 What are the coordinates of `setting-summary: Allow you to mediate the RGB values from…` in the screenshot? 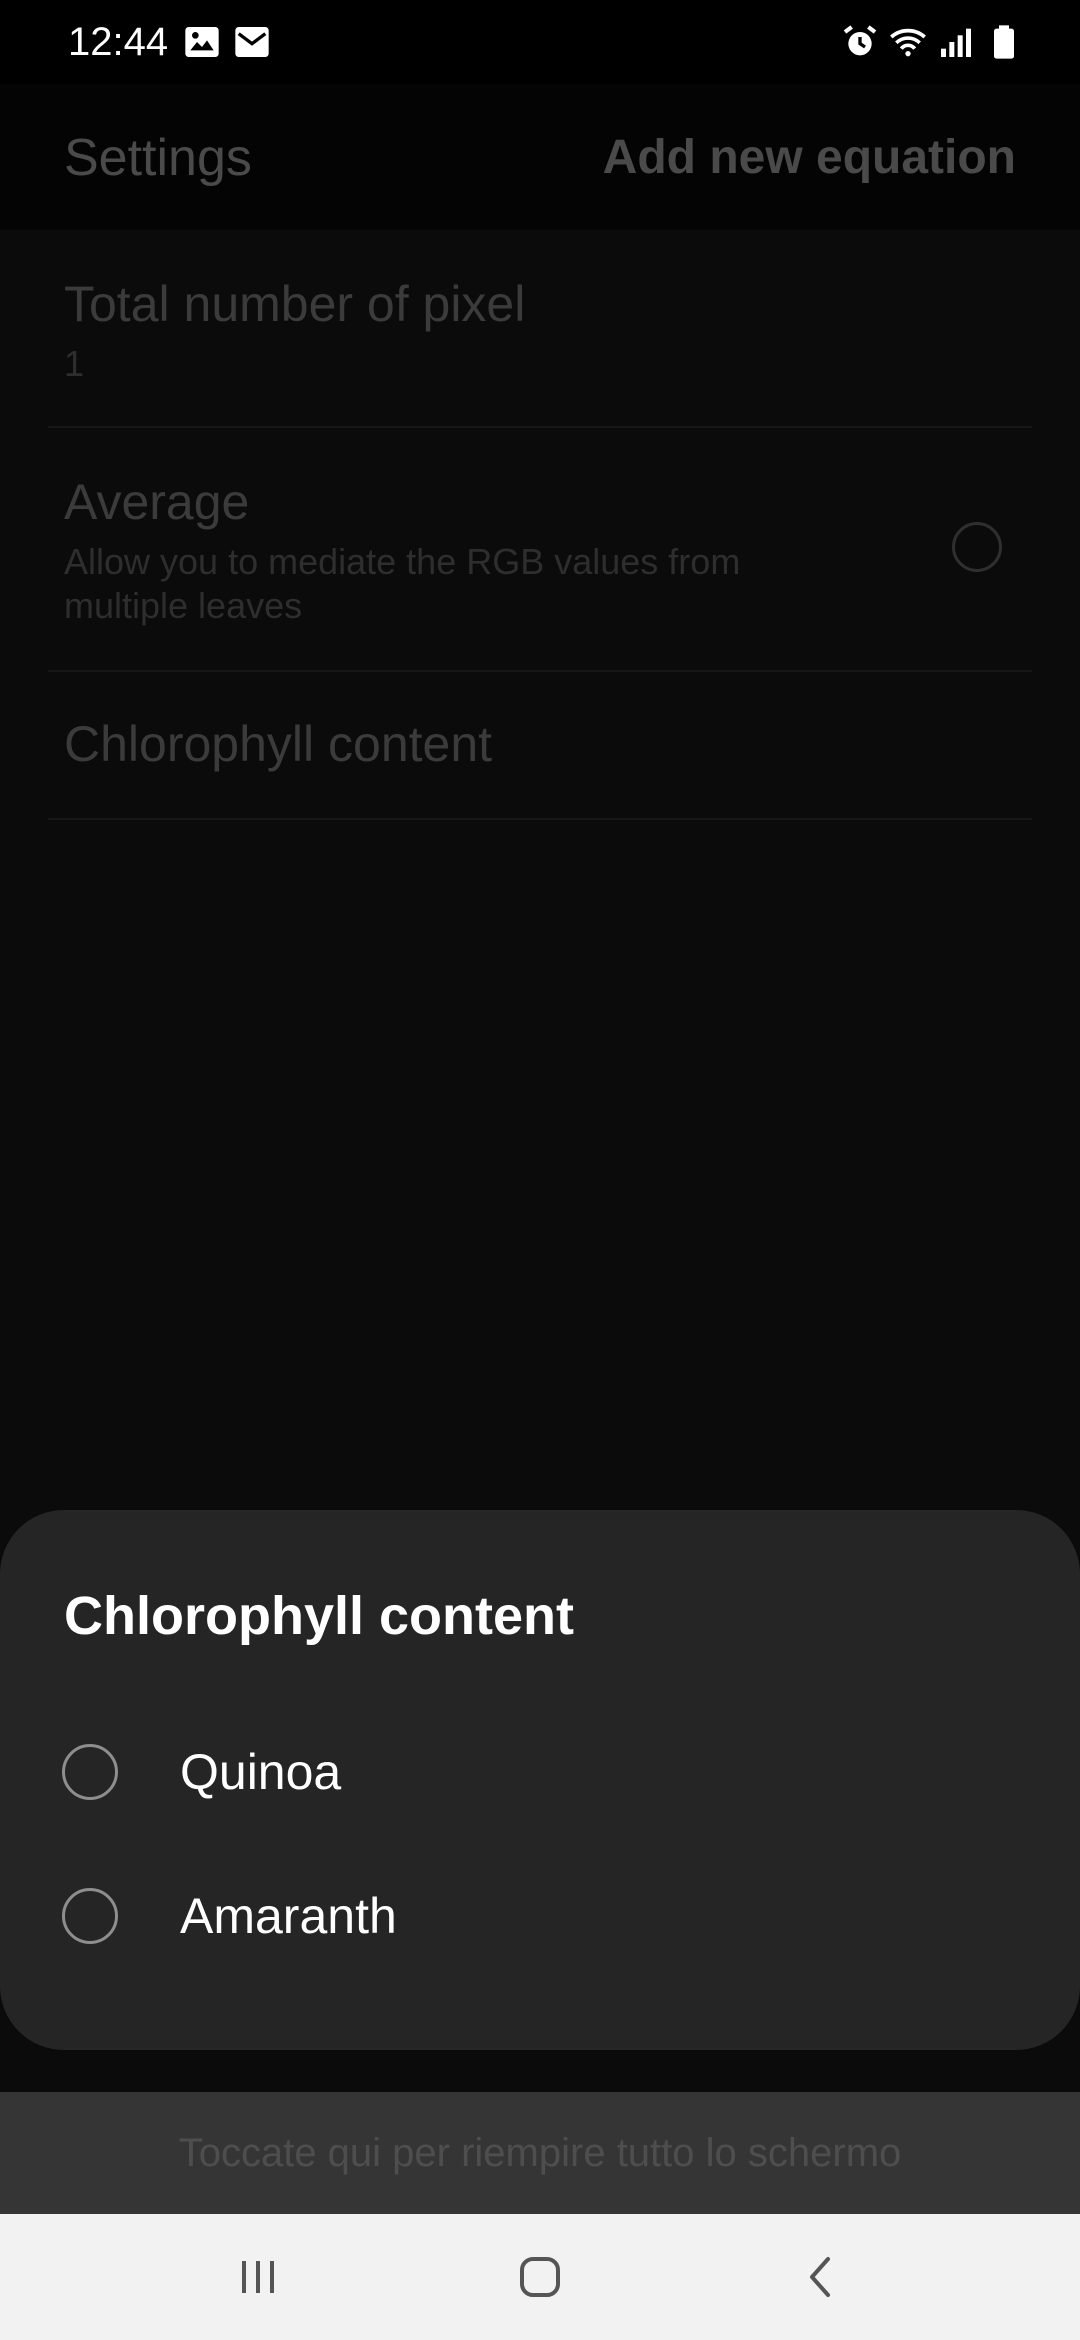 It's located at (402, 583).